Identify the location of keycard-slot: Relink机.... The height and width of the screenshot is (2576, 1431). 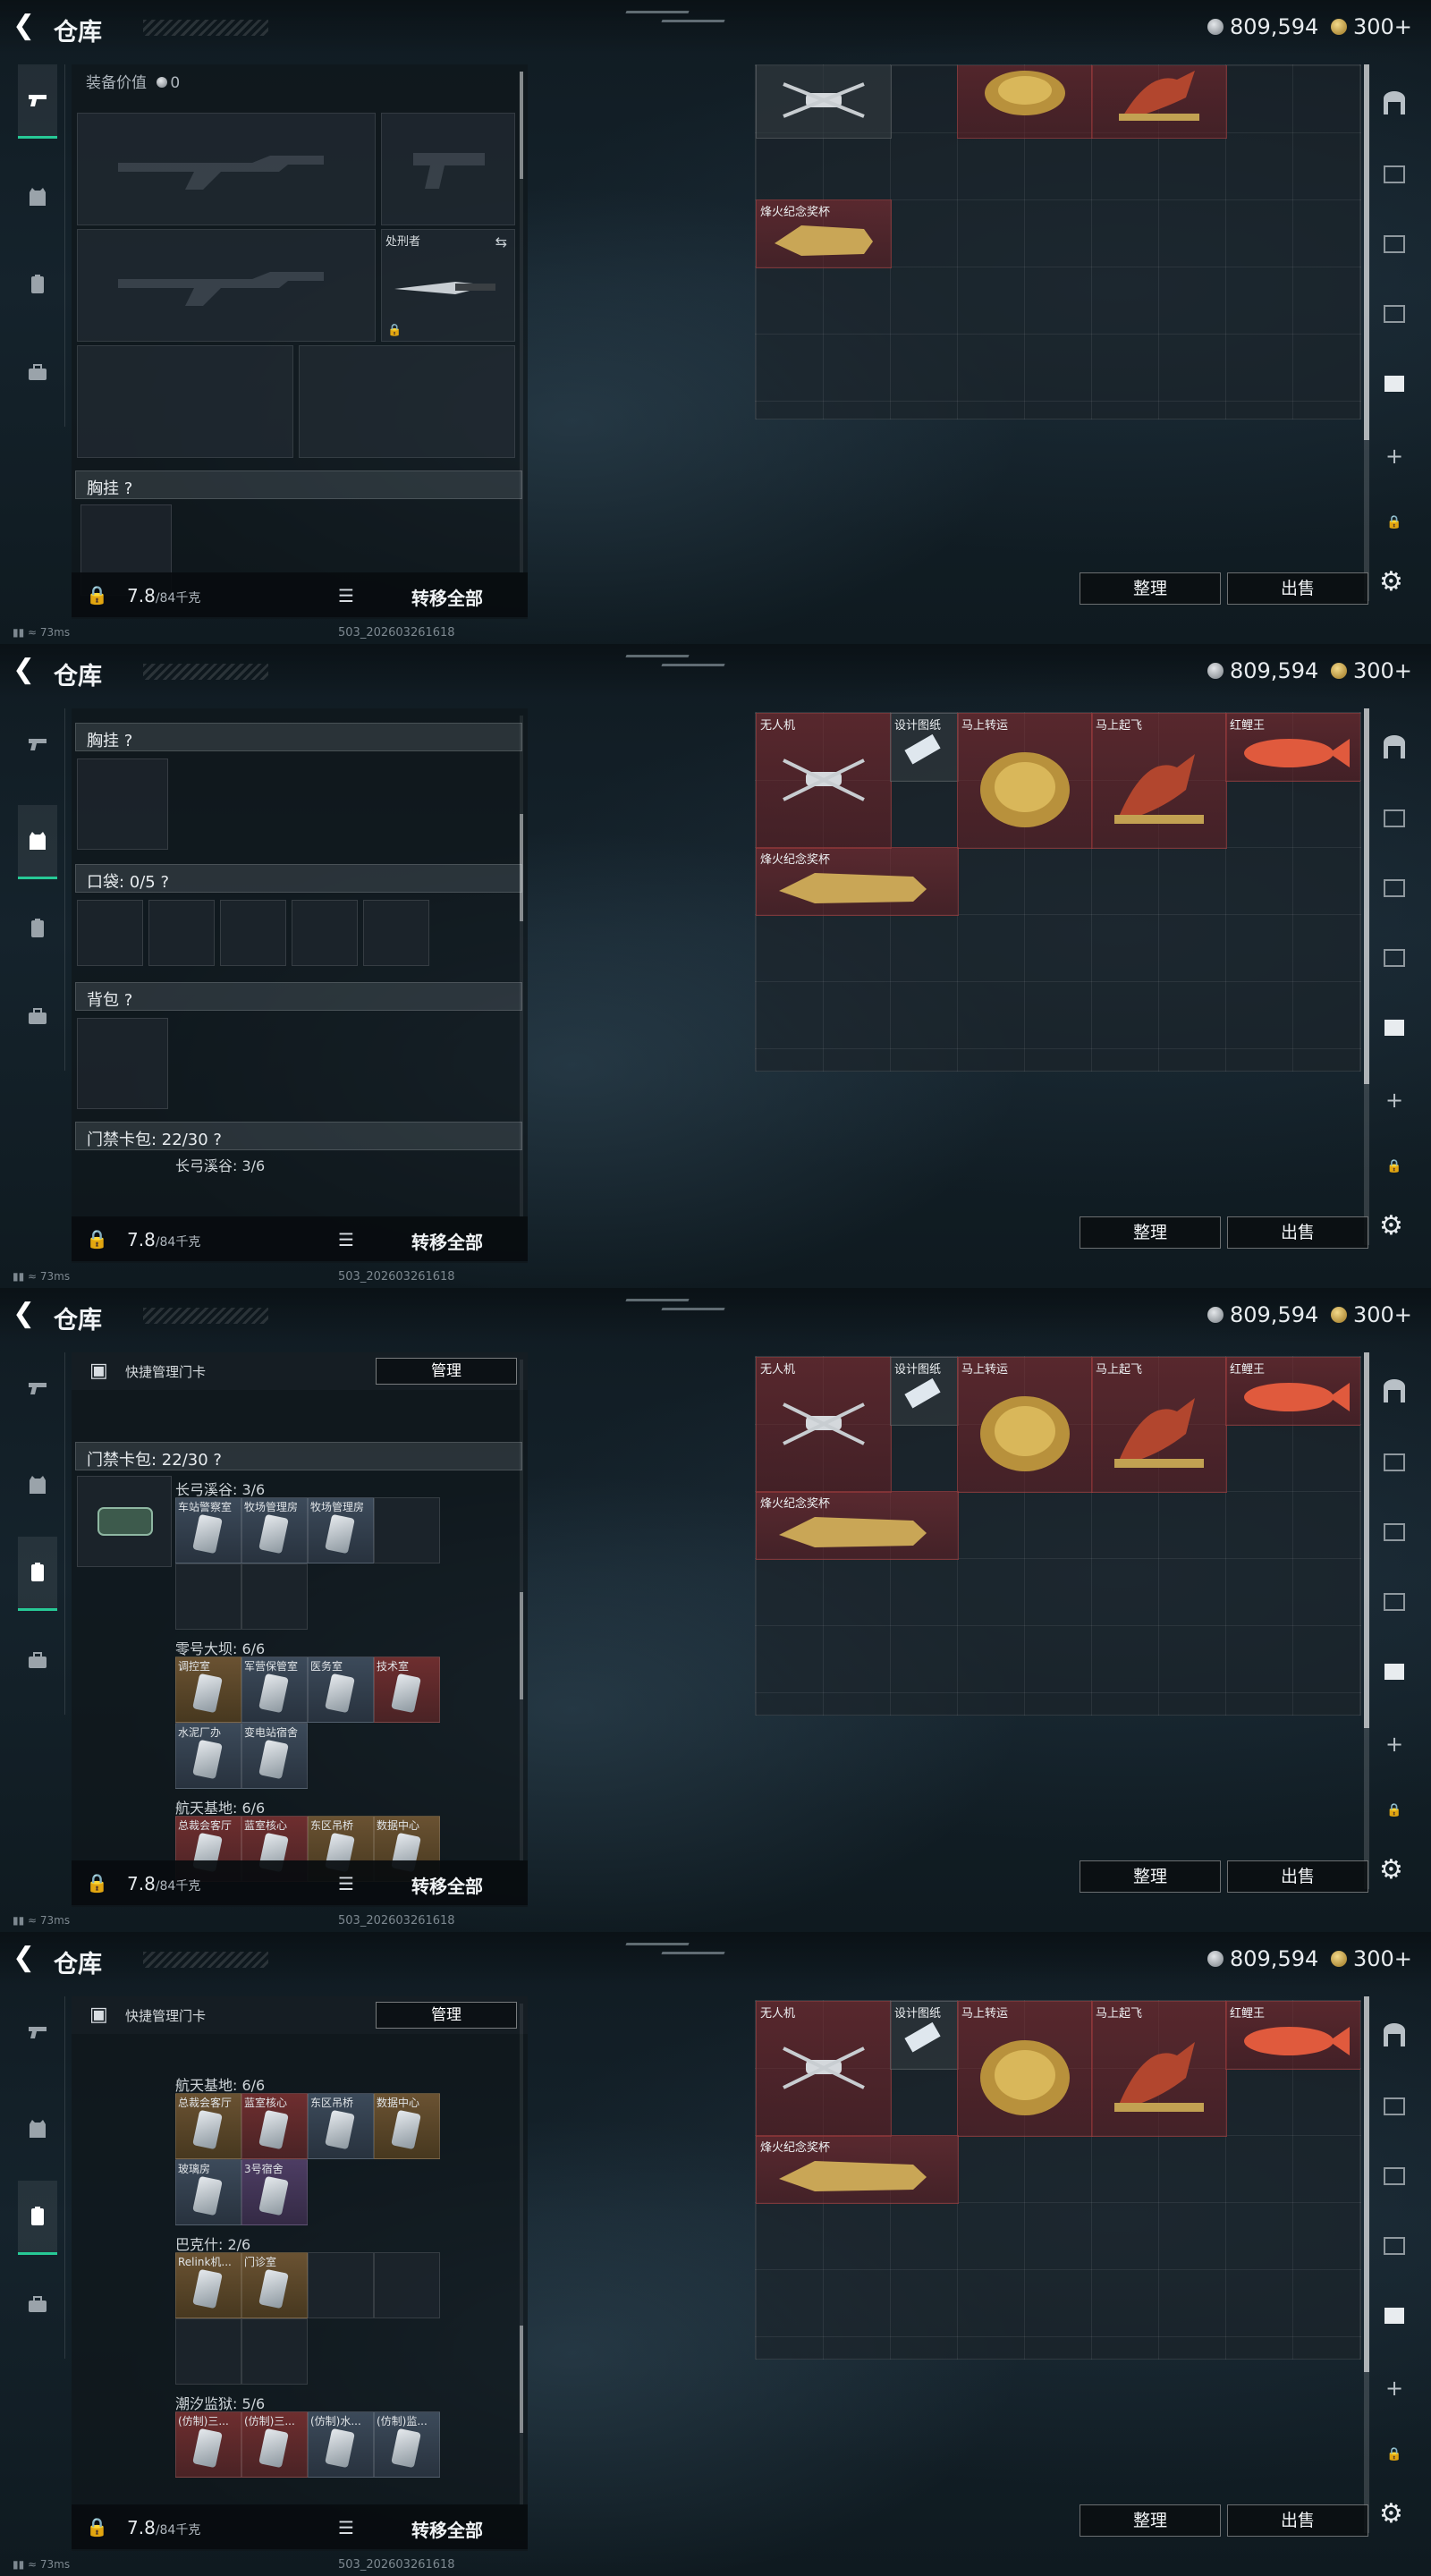
(208, 2285).